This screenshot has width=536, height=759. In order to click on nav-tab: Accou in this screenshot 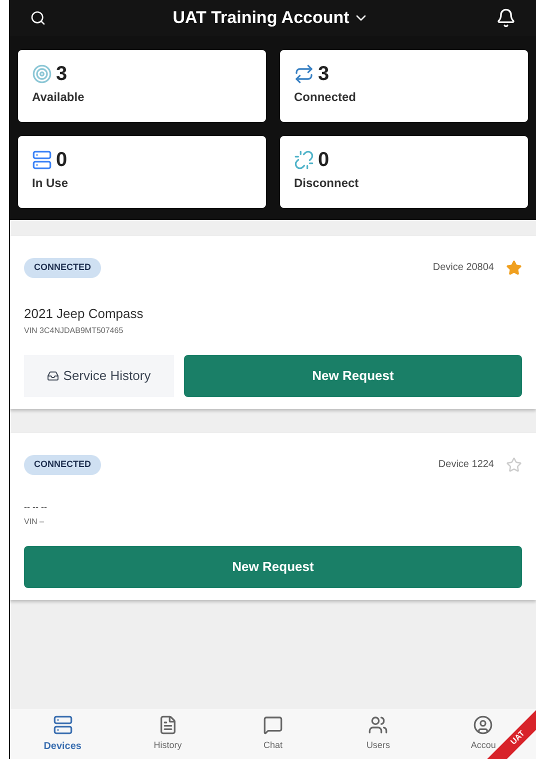, I will do `click(483, 734)`.